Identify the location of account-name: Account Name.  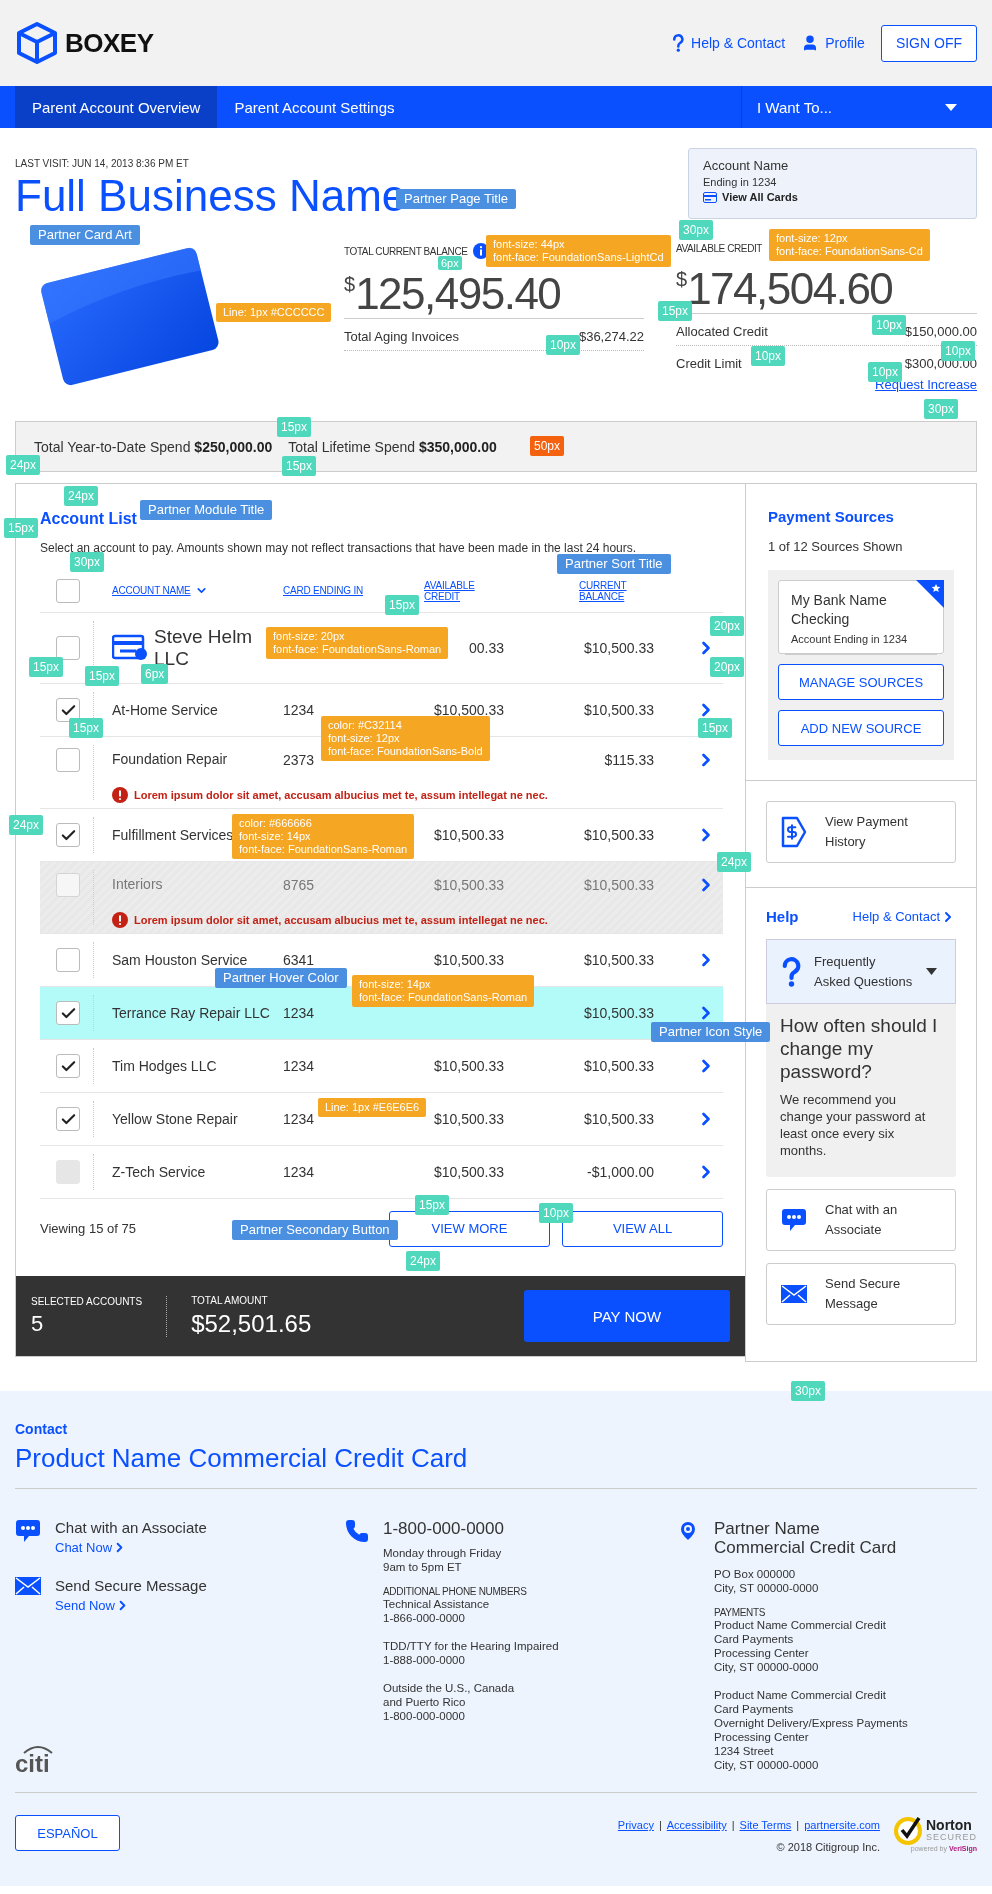
(746, 165).